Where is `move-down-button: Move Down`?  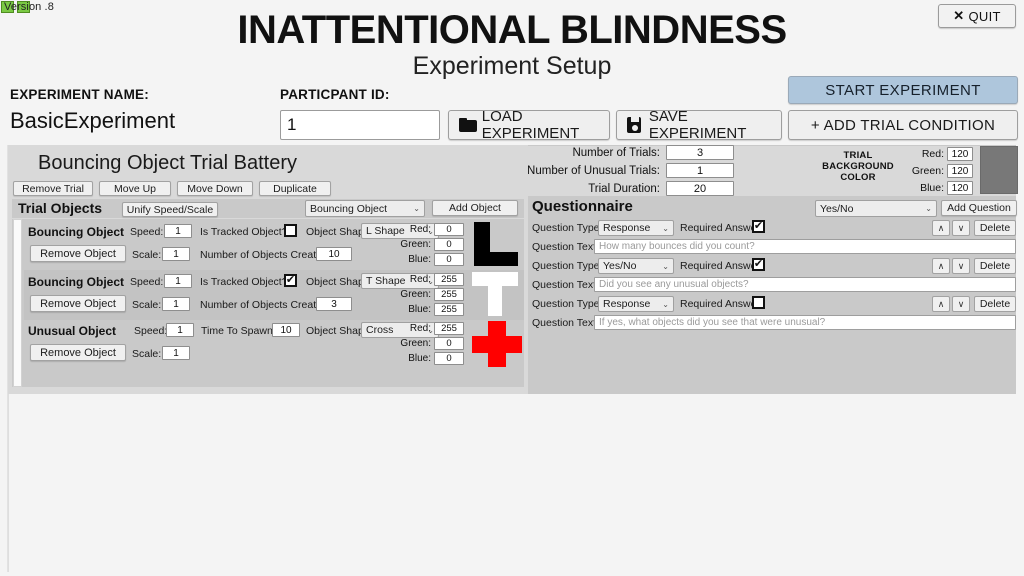
move-down-button: Move Down is located at coordinates (215, 188).